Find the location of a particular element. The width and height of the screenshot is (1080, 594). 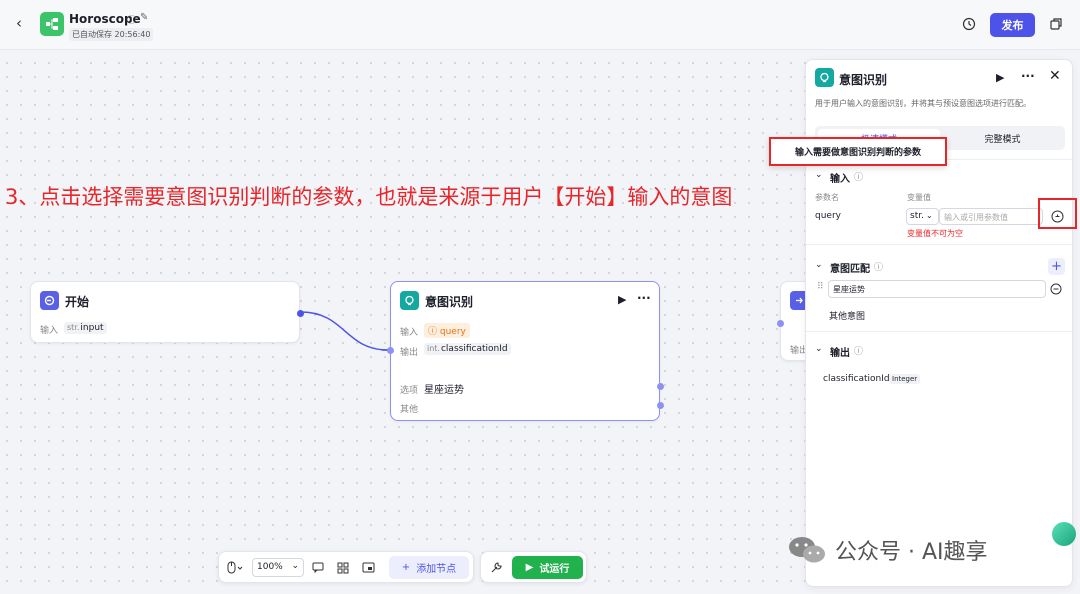

partial-input-port is located at coordinates (780, 323).